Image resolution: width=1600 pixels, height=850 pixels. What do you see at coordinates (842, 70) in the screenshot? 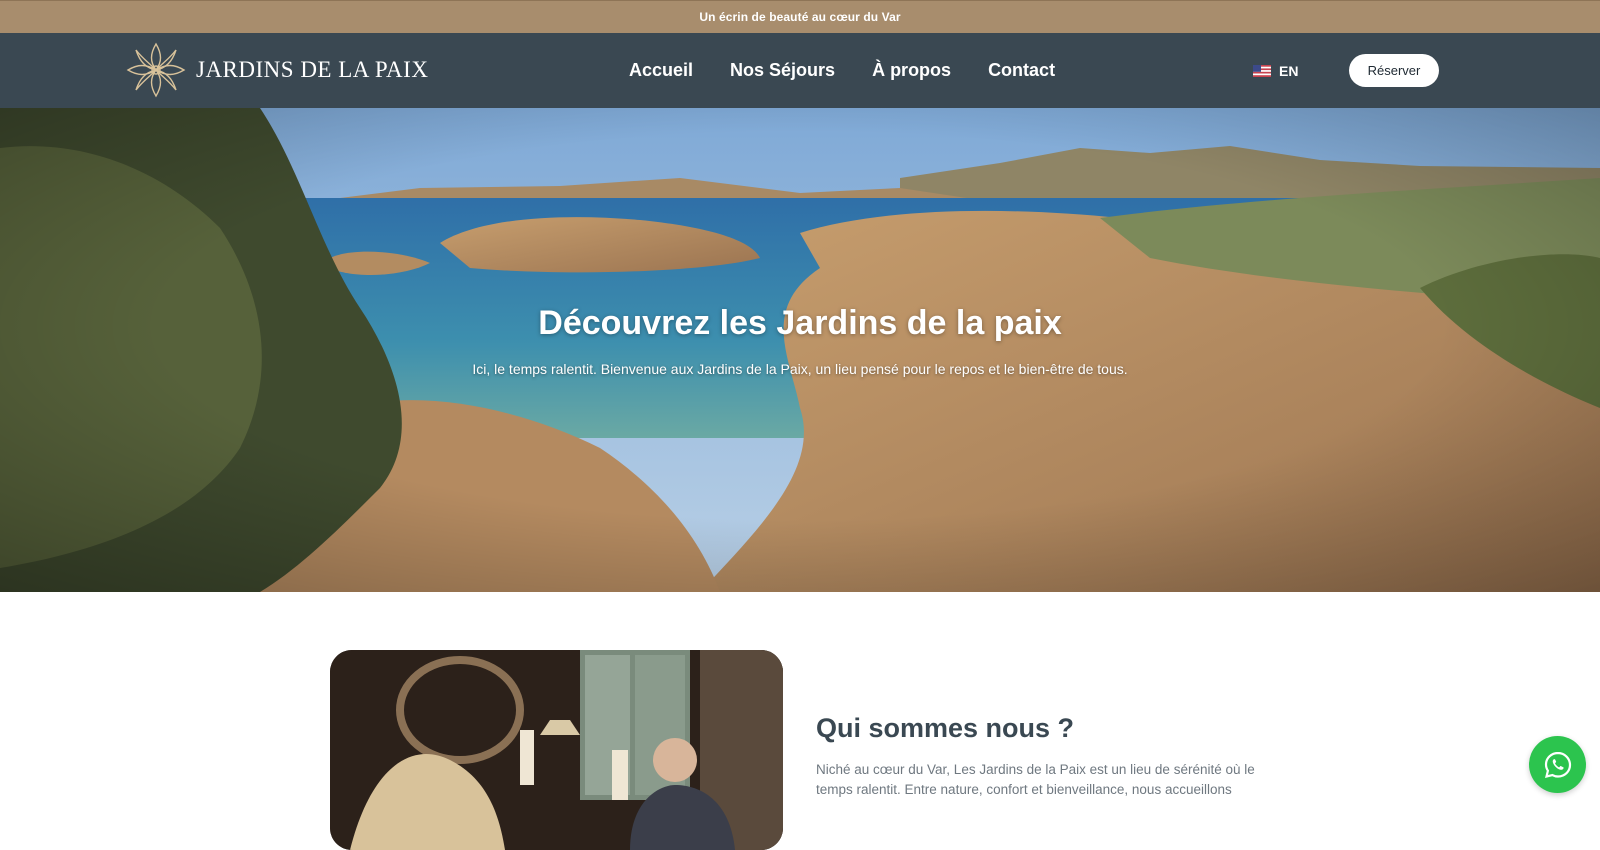
I see `main-nav: Accueil Nos Séjours À propos Contact` at bounding box center [842, 70].